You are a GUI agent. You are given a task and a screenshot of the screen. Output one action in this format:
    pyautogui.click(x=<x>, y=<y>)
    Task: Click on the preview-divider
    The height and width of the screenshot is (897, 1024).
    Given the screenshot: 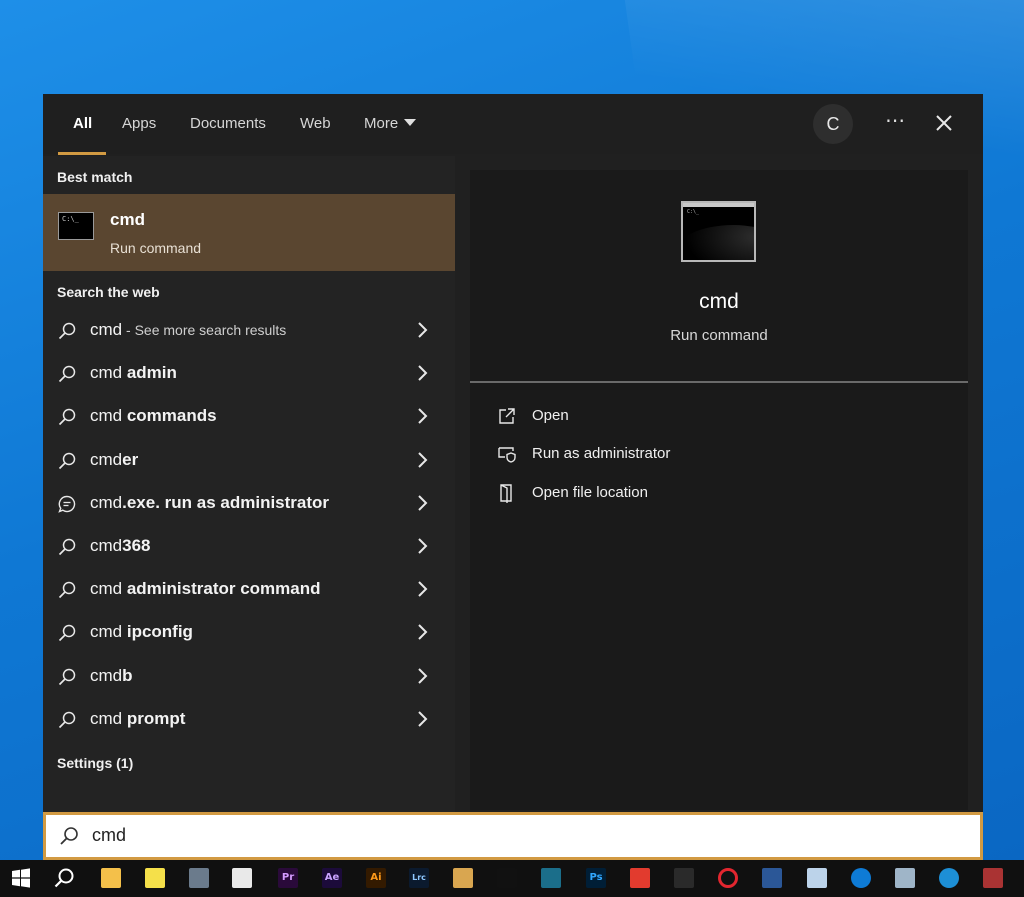 What is the action you would take?
    pyautogui.click(x=719, y=382)
    